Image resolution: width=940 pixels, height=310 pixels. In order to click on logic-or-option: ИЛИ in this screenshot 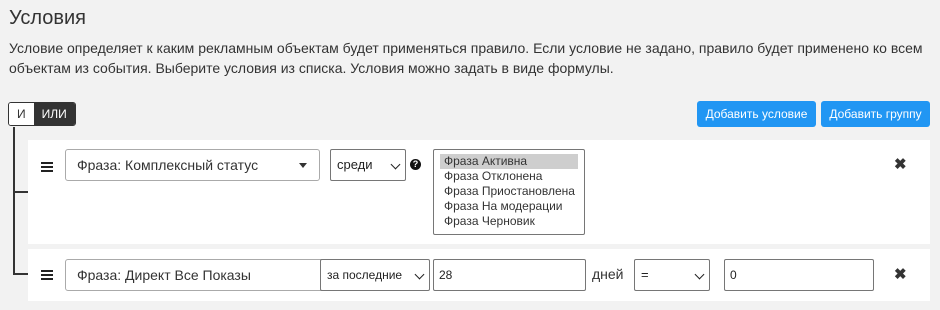, I will do `click(54, 114)`.